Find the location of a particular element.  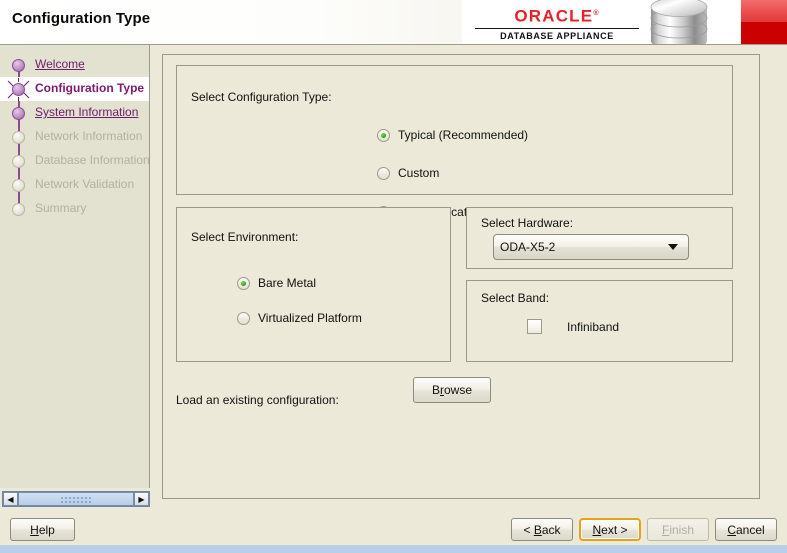

back-button: < Back is located at coordinates (542, 529).